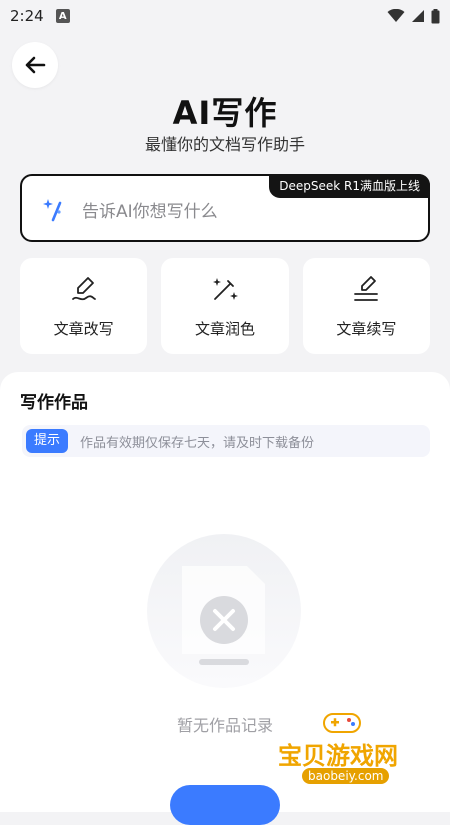  I want to click on empty-document-icon, so click(223, 615).